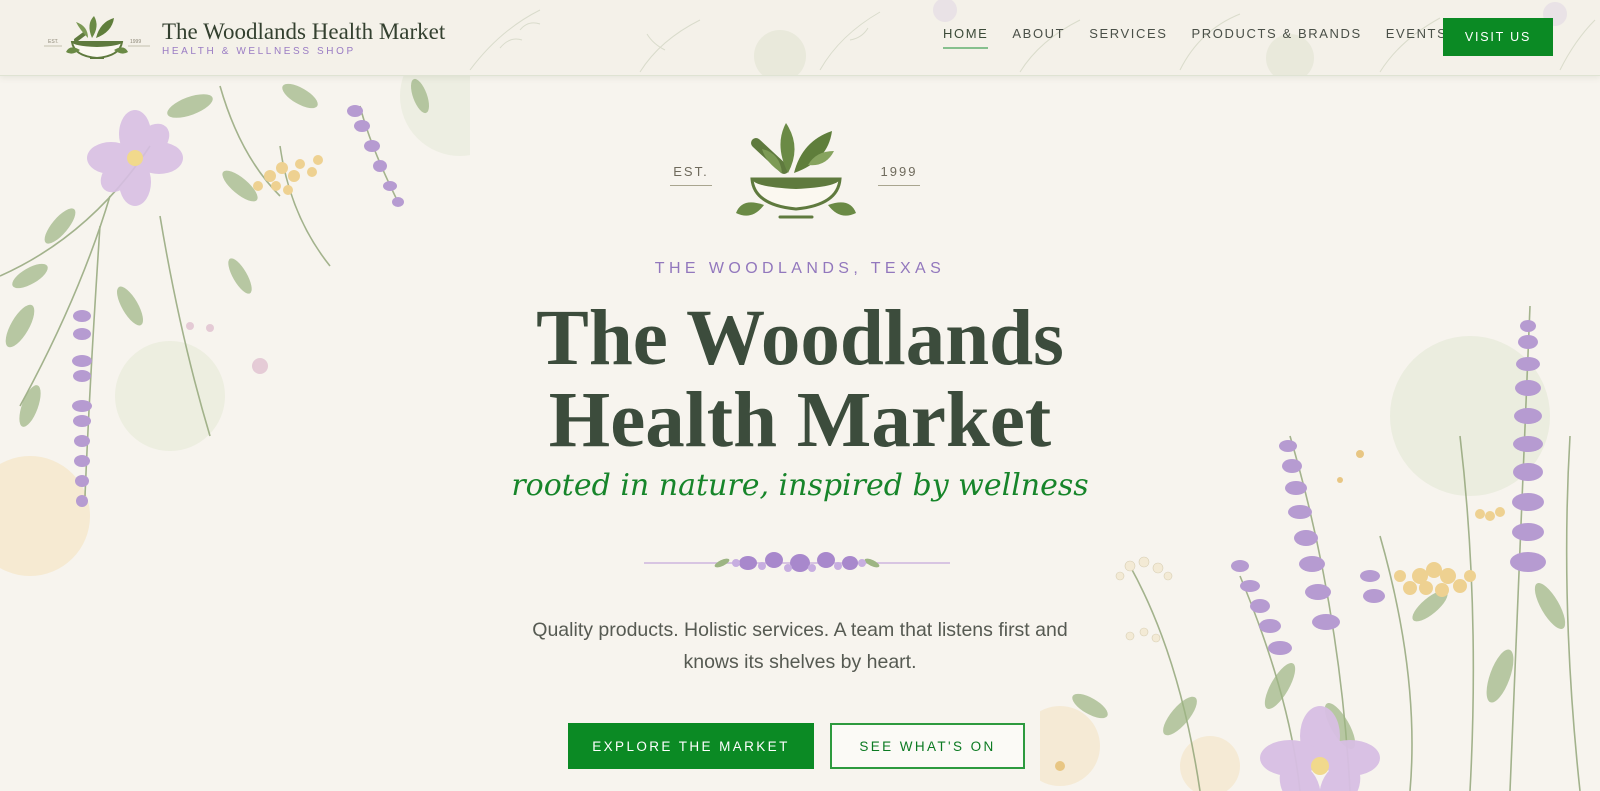  I want to click on nav-services: SERVICES, so click(1128, 37).